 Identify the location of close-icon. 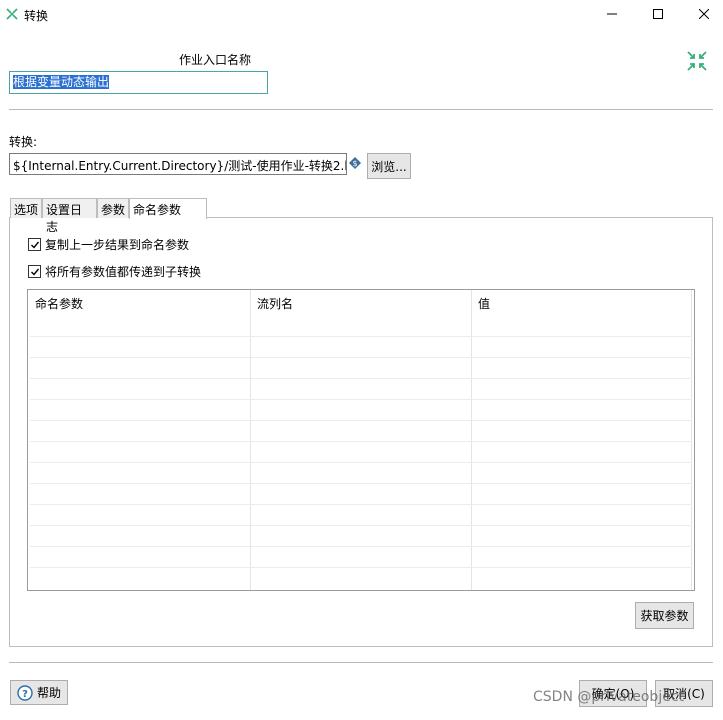
(704, 15).